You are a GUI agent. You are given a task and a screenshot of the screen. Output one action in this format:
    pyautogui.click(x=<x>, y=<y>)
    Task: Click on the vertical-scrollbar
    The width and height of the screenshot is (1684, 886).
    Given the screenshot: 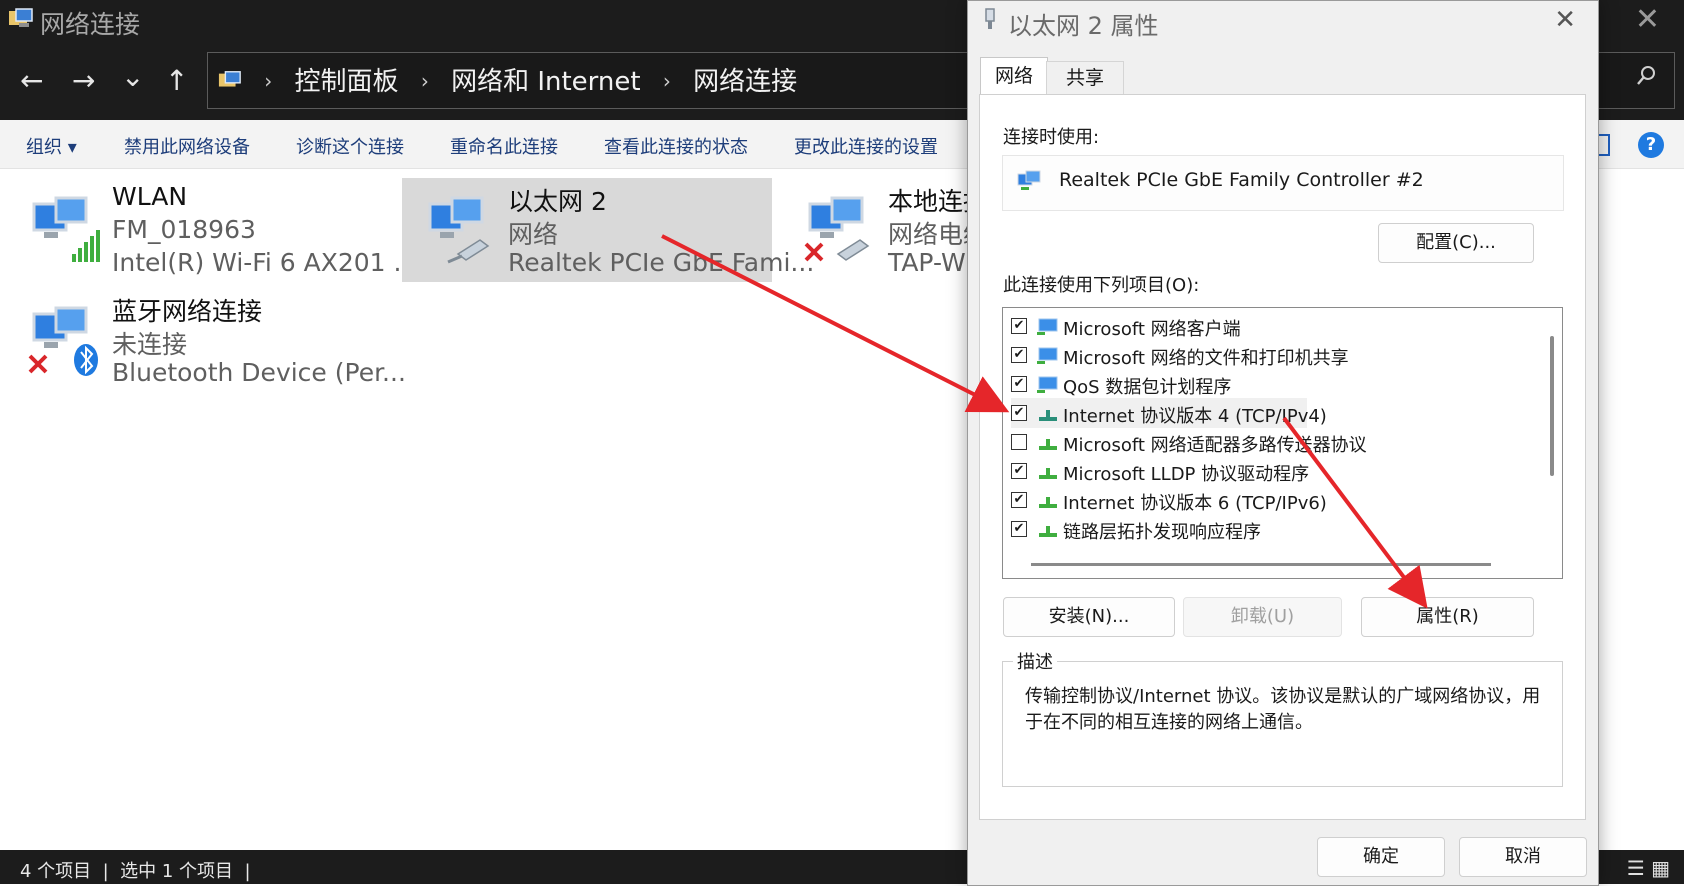 What is the action you would take?
    pyautogui.click(x=1552, y=406)
    